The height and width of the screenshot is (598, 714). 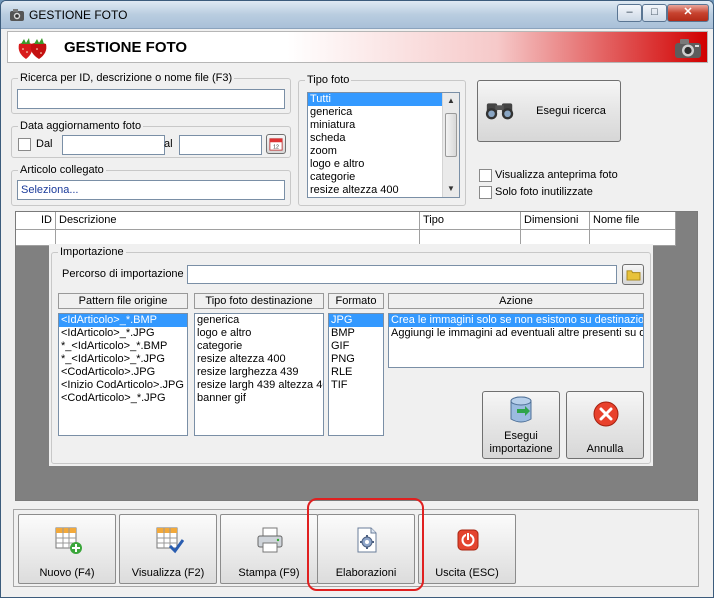 What do you see at coordinates (383, 164) in the screenshot?
I see `photo-type-item: logo e altro` at bounding box center [383, 164].